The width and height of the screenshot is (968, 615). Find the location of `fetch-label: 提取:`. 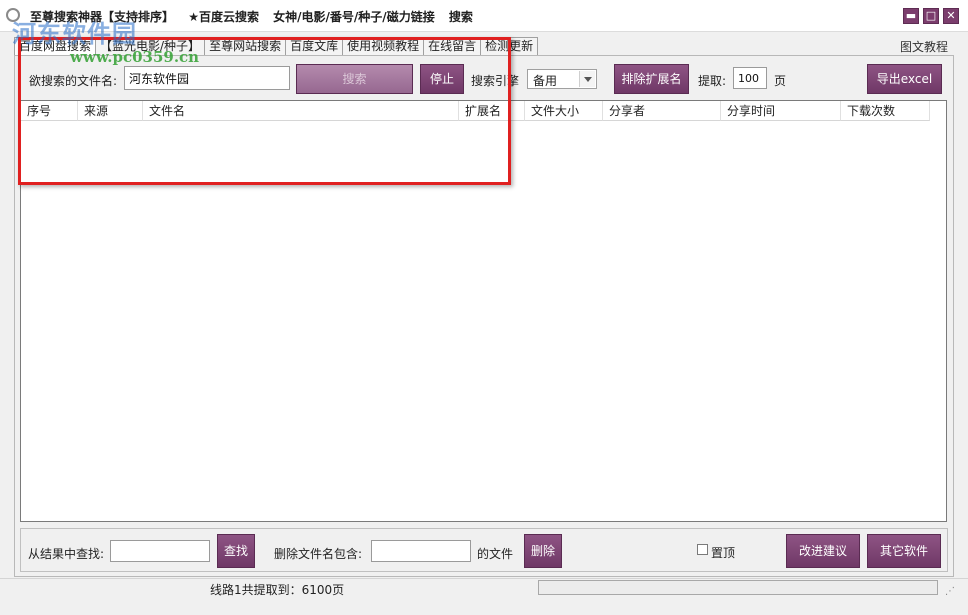

fetch-label: 提取: is located at coordinates (712, 81).